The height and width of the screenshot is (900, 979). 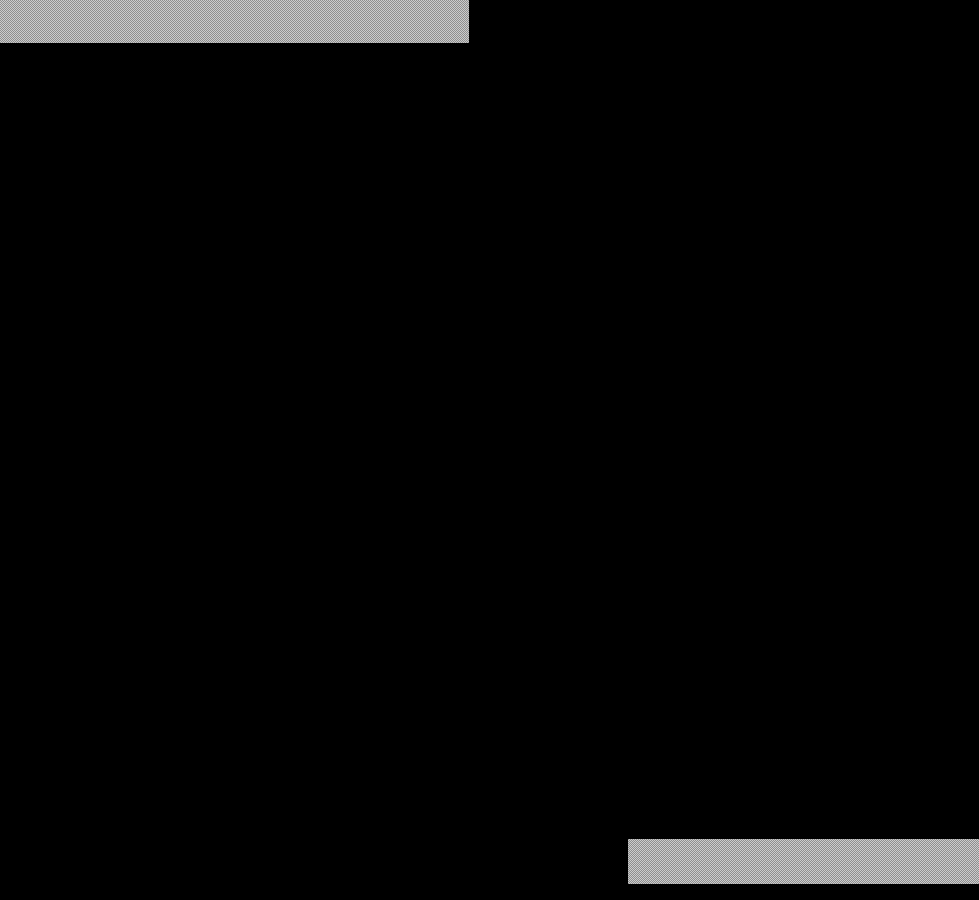 I want to click on cape-legend, so click(x=803, y=861).